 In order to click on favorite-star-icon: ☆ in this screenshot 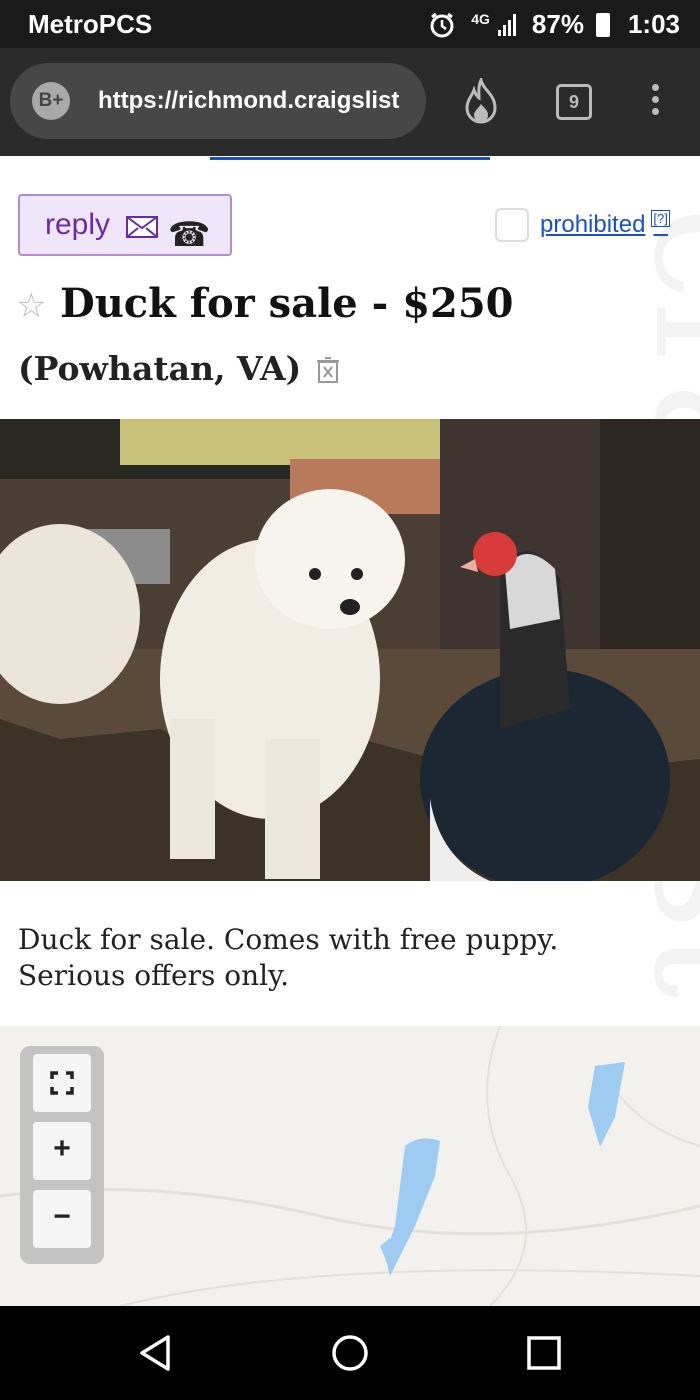, I will do `click(31, 306)`.